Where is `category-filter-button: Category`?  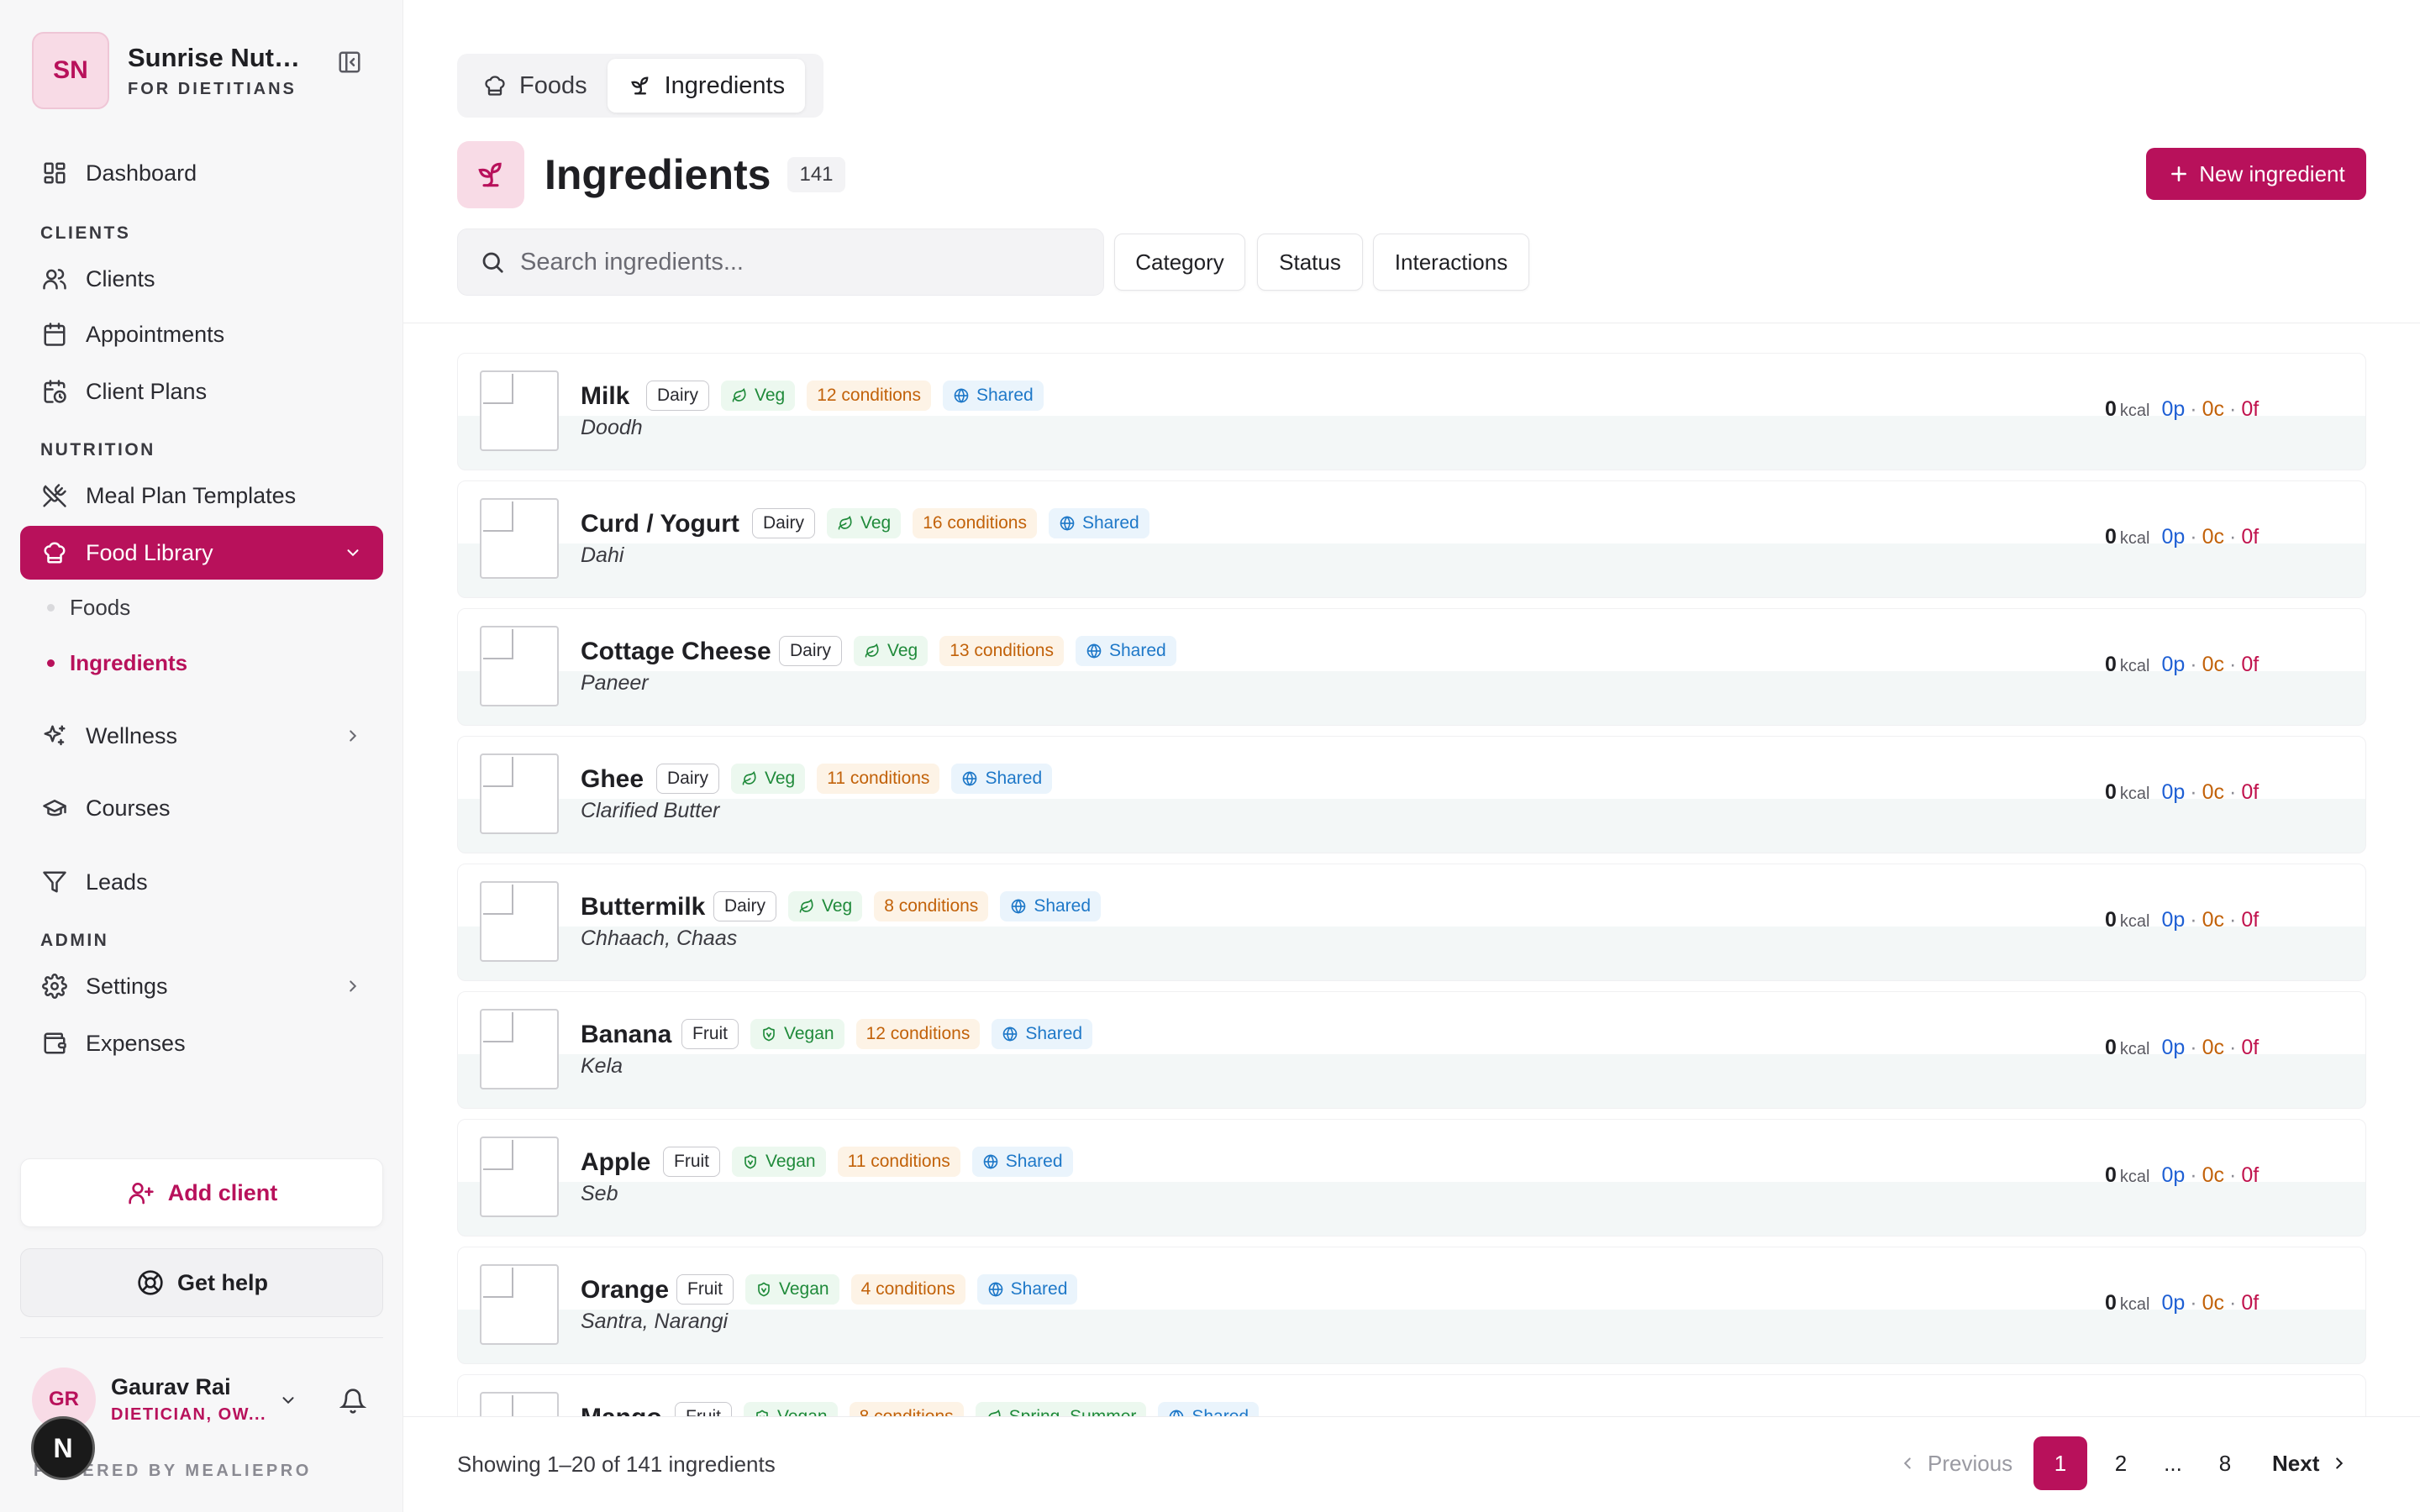 category-filter-button: Category is located at coordinates (1179, 262).